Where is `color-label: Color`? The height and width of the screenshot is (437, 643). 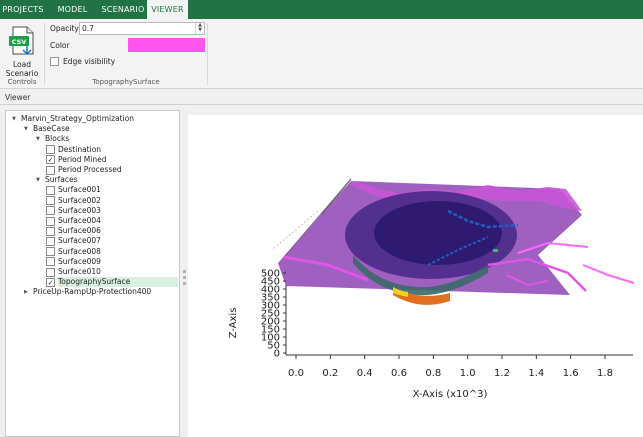
color-label: Color is located at coordinates (60, 45).